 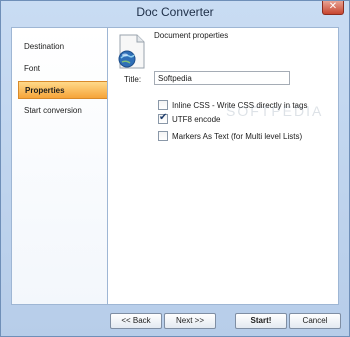 What do you see at coordinates (275, 111) in the screenshot?
I see `watermark: SOFTPEDIA` at bounding box center [275, 111].